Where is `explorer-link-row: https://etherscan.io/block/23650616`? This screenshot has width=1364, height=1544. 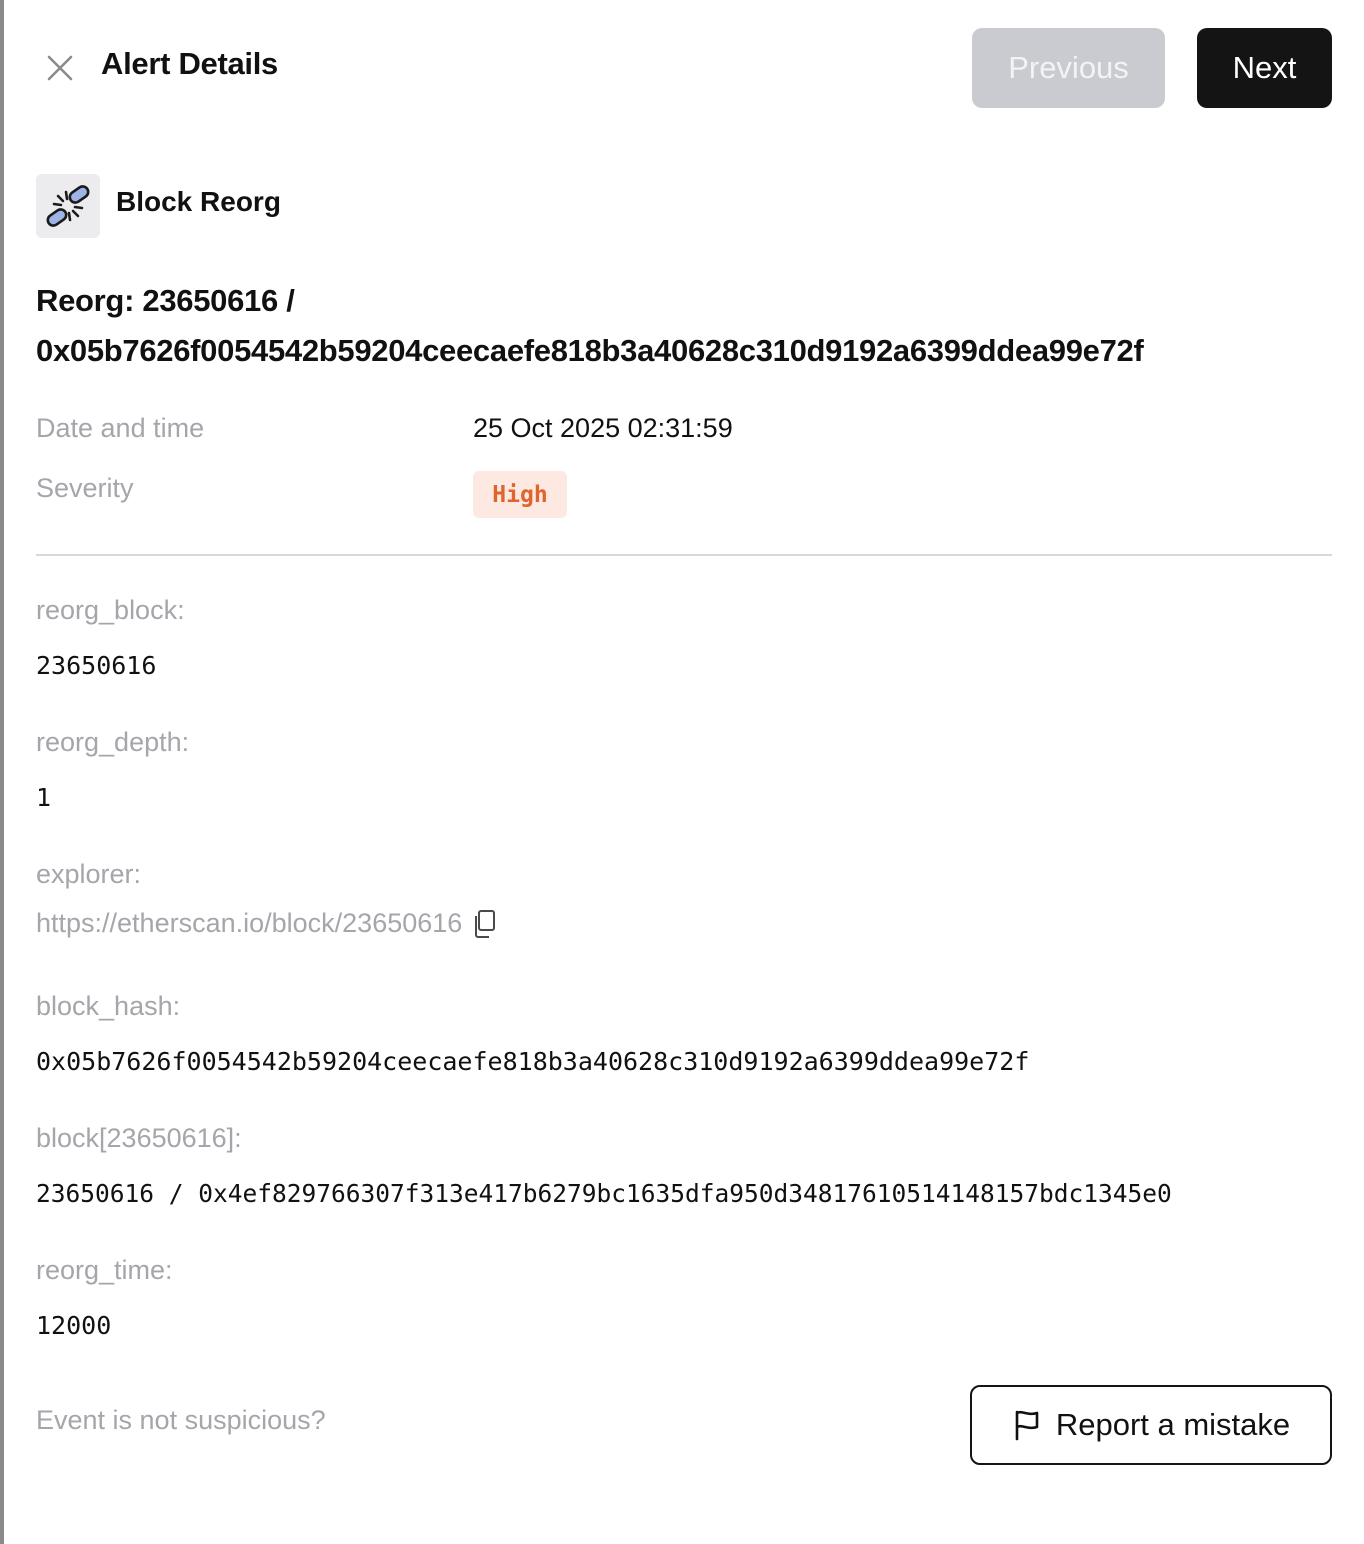
explorer-link-row: https://etherscan.io/block/23650616 is located at coordinates (267, 923).